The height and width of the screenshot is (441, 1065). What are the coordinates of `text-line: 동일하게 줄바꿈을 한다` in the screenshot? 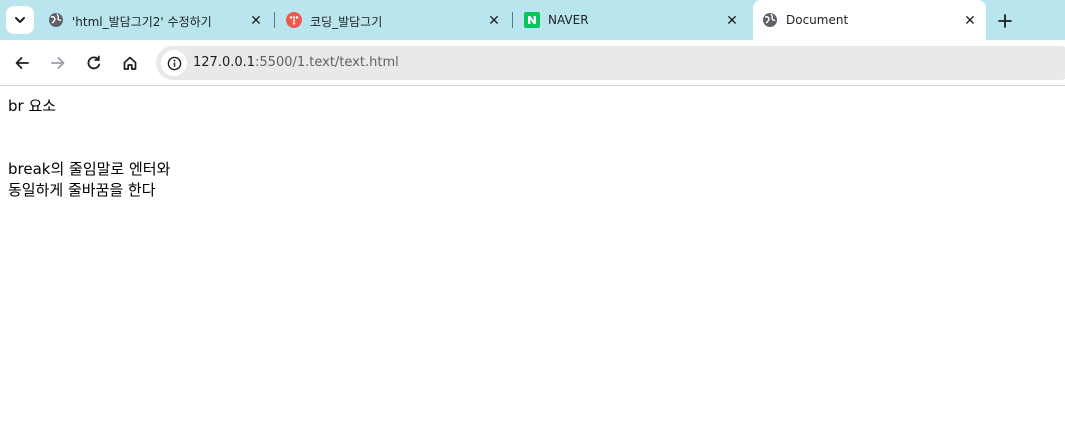 It's located at (82, 190).